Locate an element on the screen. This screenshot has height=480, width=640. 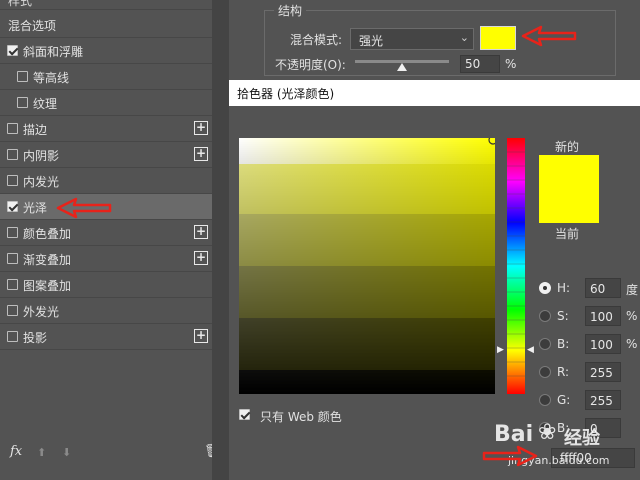
color-field-input: 60 is located at coordinates (603, 288).